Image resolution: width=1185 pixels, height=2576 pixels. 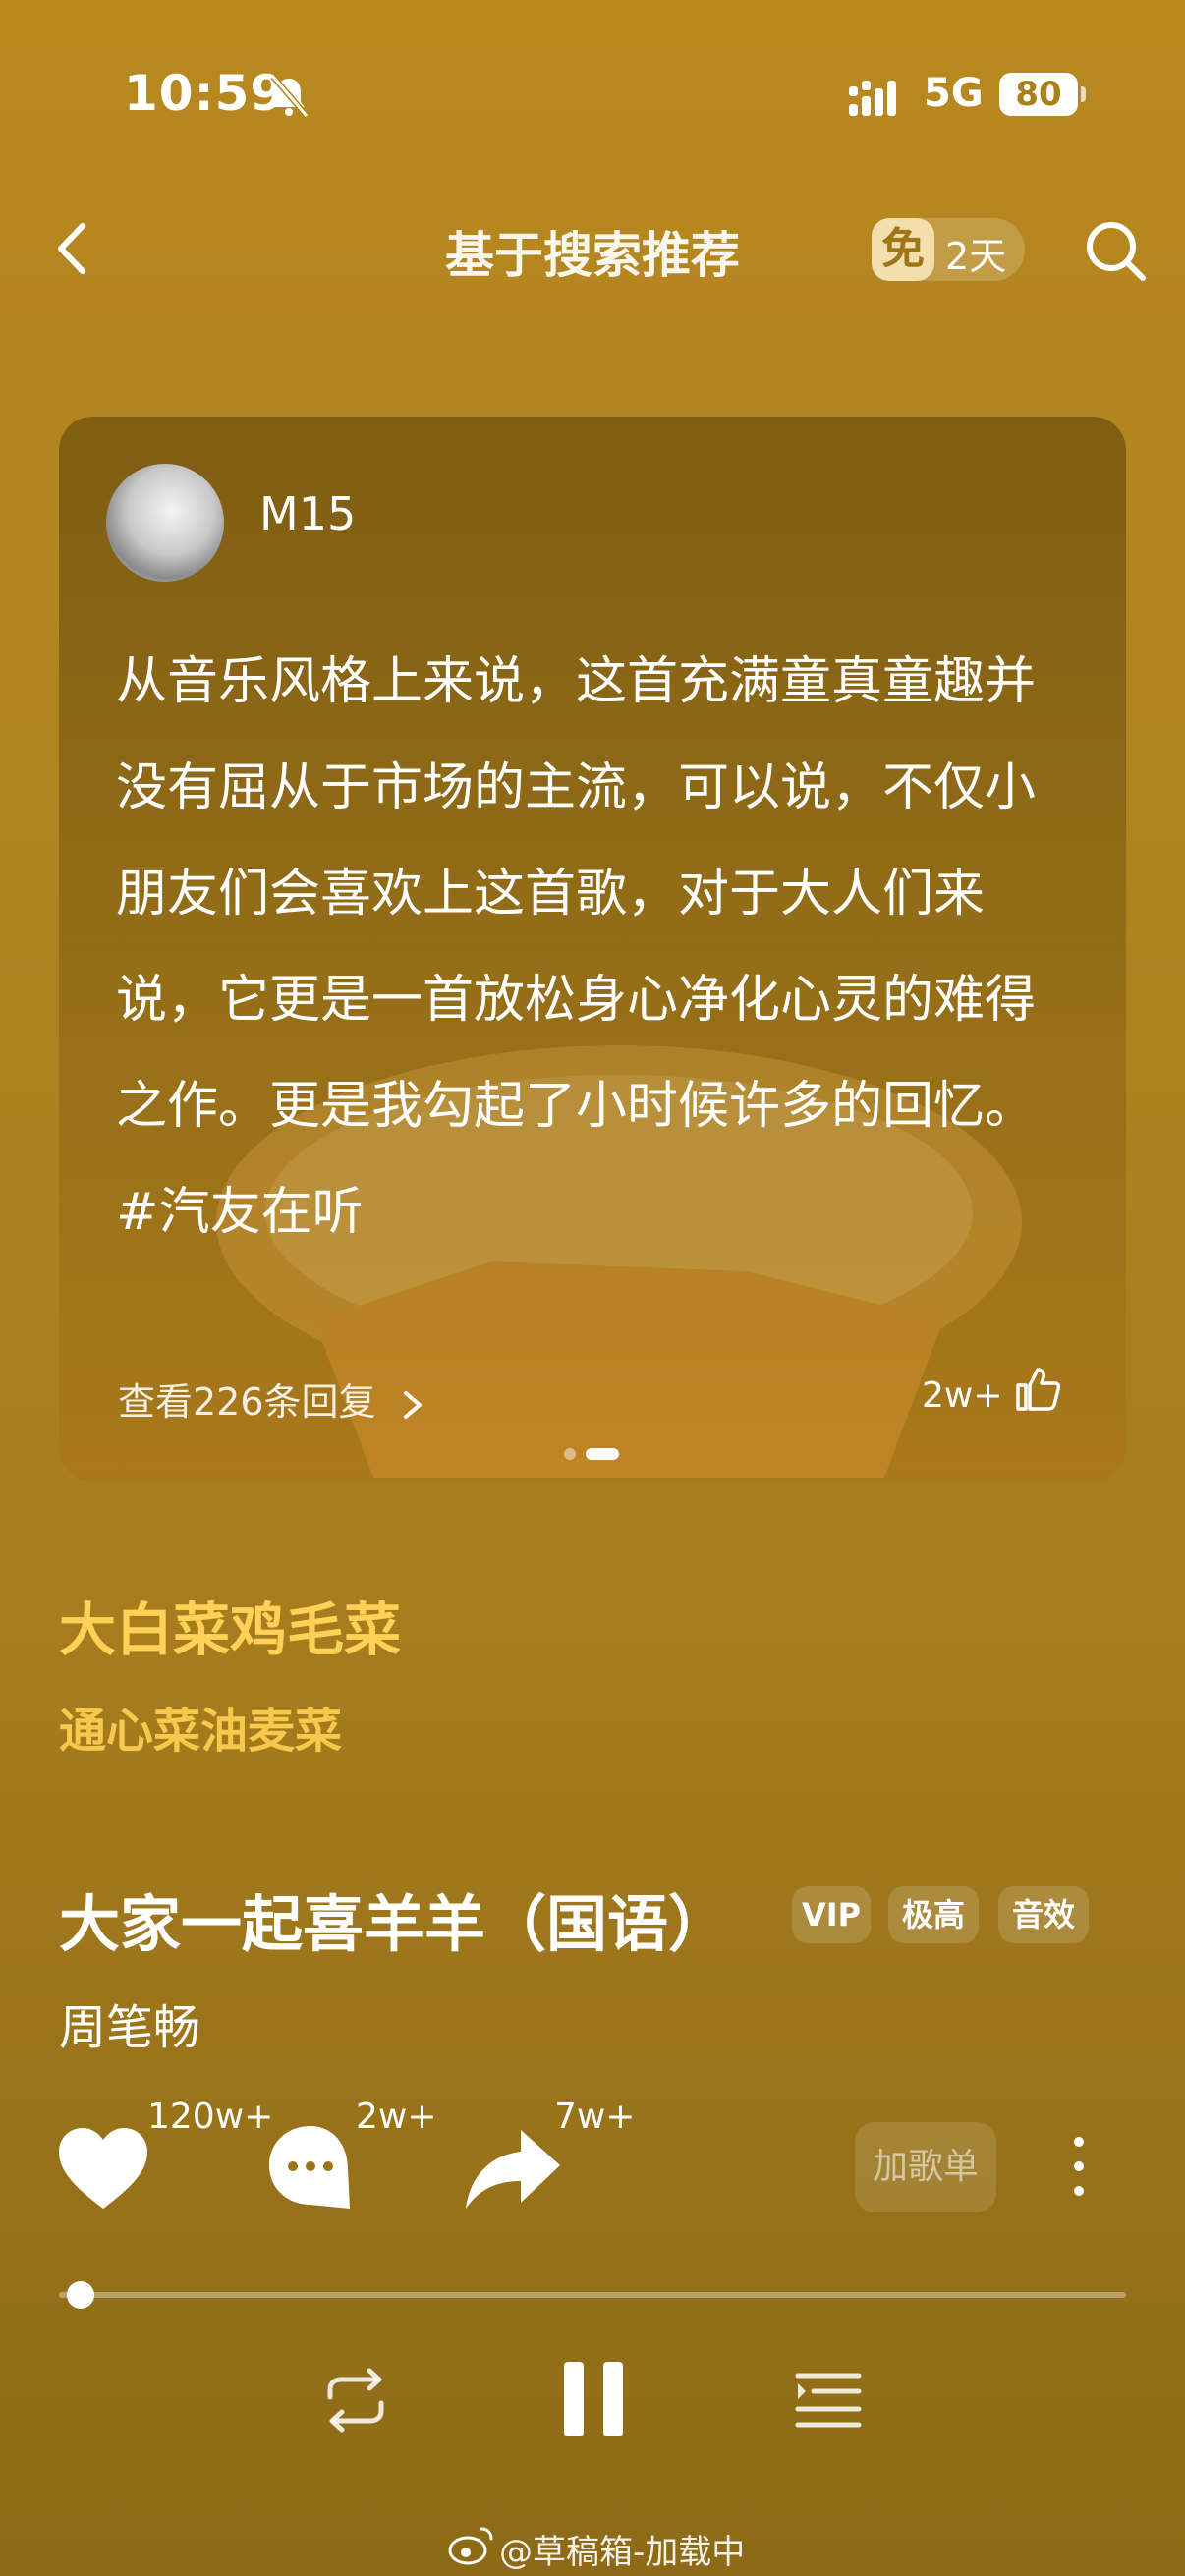 What do you see at coordinates (570, 1454) in the screenshot?
I see `card-page-dot` at bounding box center [570, 1454].